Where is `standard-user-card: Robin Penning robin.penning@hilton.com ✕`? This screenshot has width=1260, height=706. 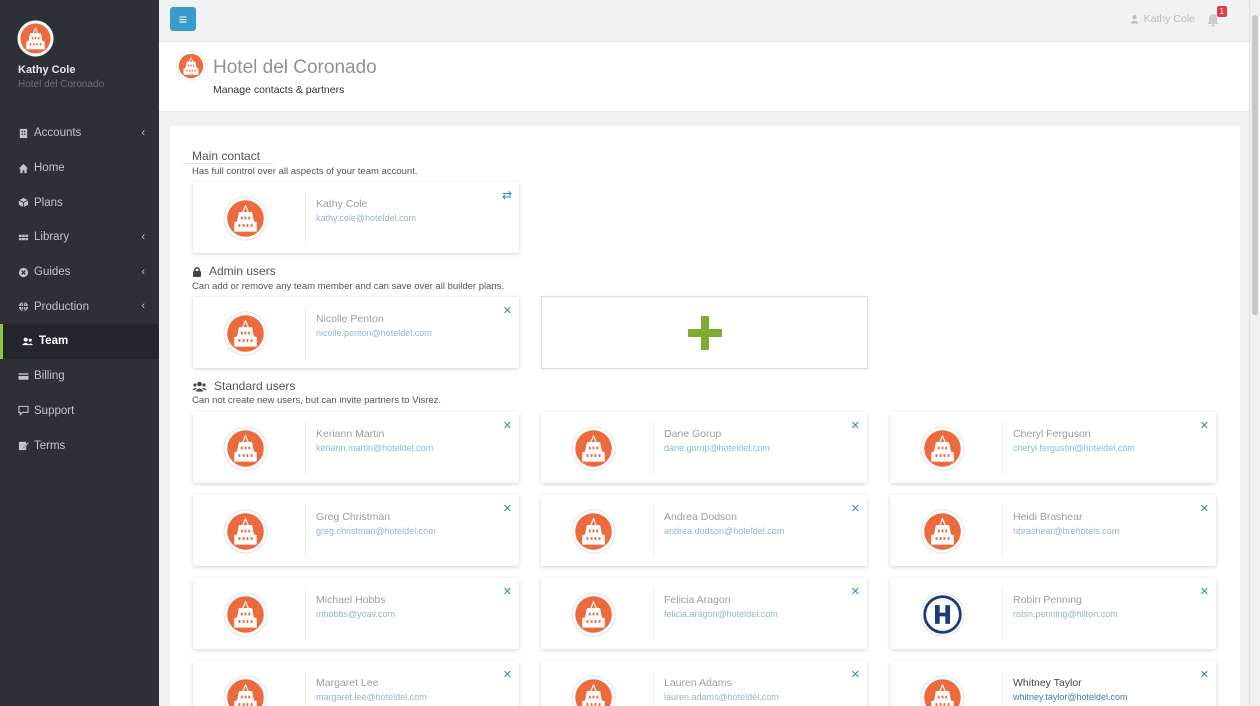 standard-user-card: Robin Penning robin.penning@hilton.com ✕ is located at coordinates (1053, 613).